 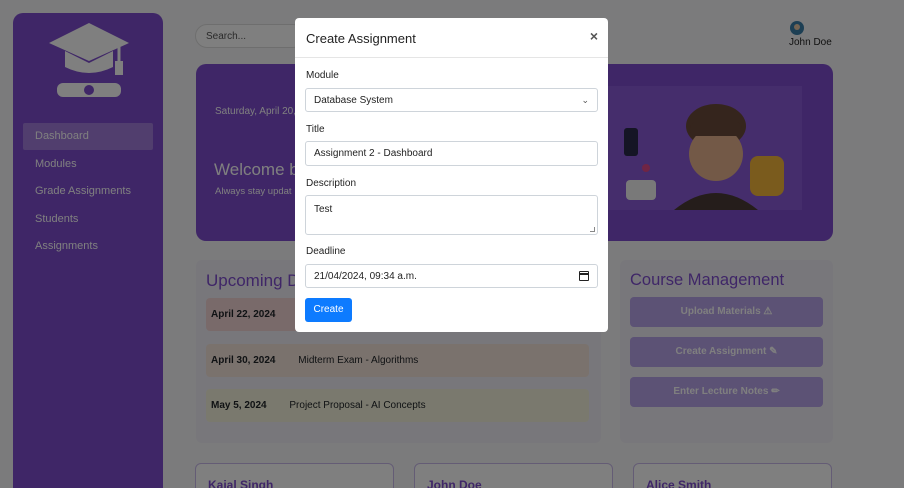 I want to click on module-label: Module, so click(x=322, y=75).